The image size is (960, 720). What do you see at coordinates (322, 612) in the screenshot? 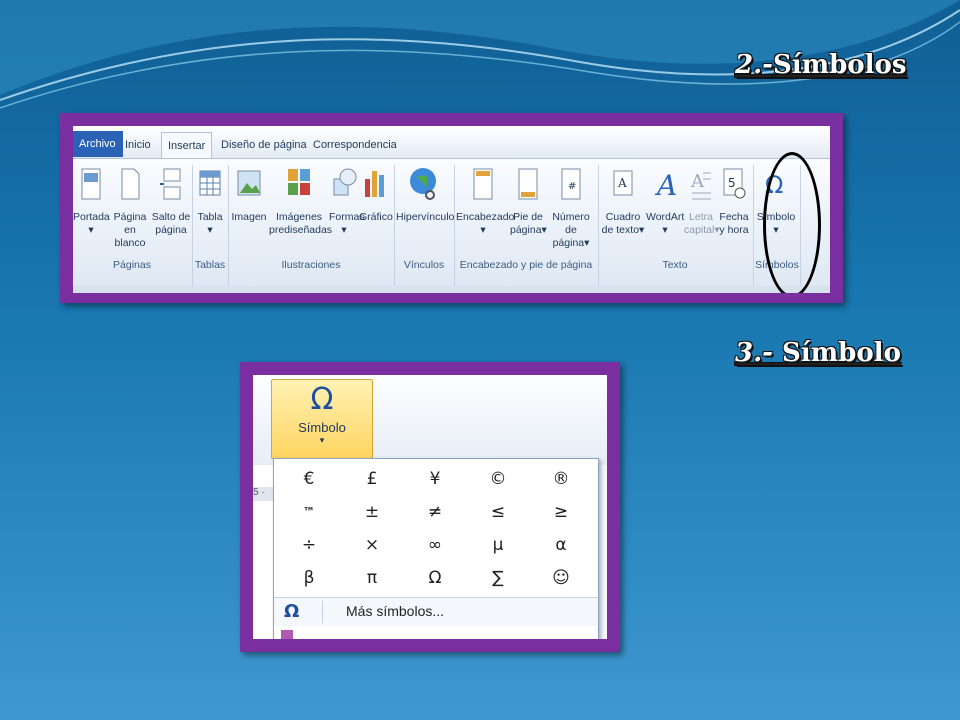
I see `menu-separator` at bounding box center [322, 612].